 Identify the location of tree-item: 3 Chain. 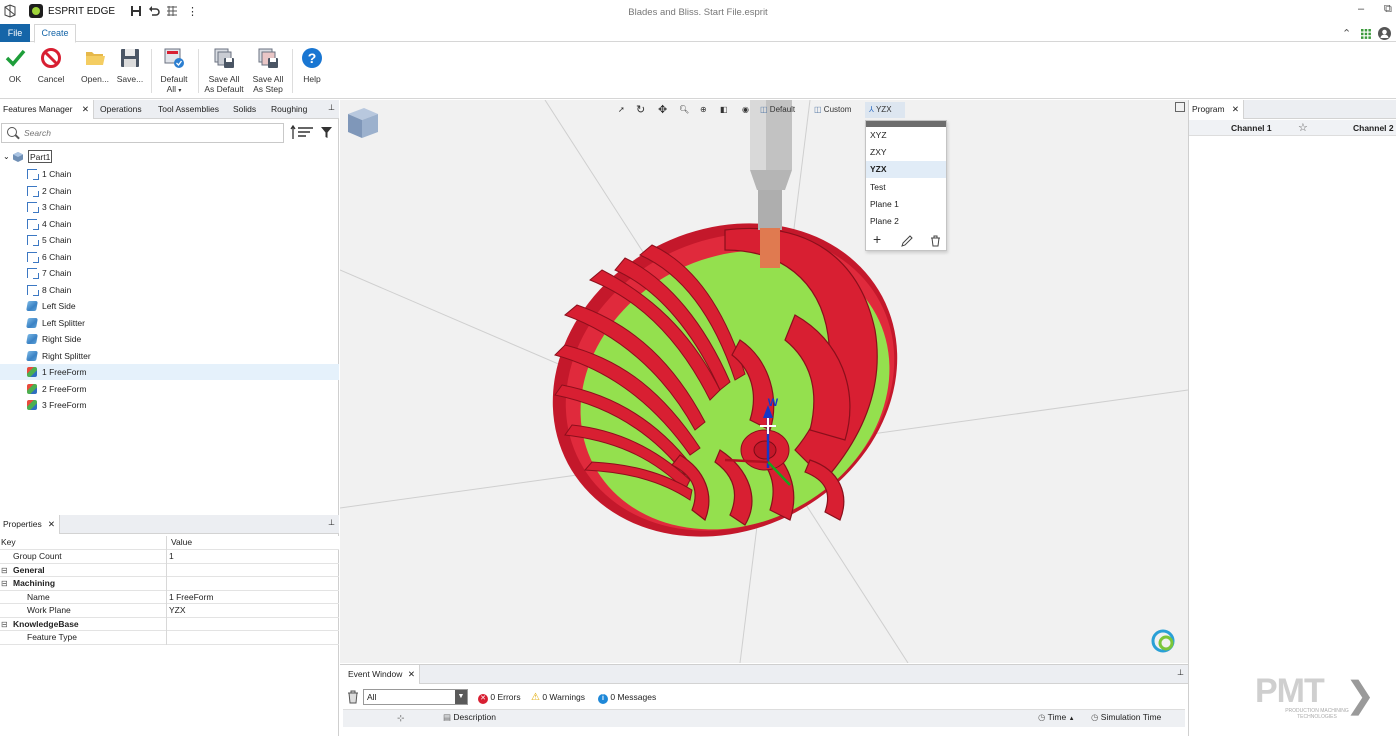
(169, 207).